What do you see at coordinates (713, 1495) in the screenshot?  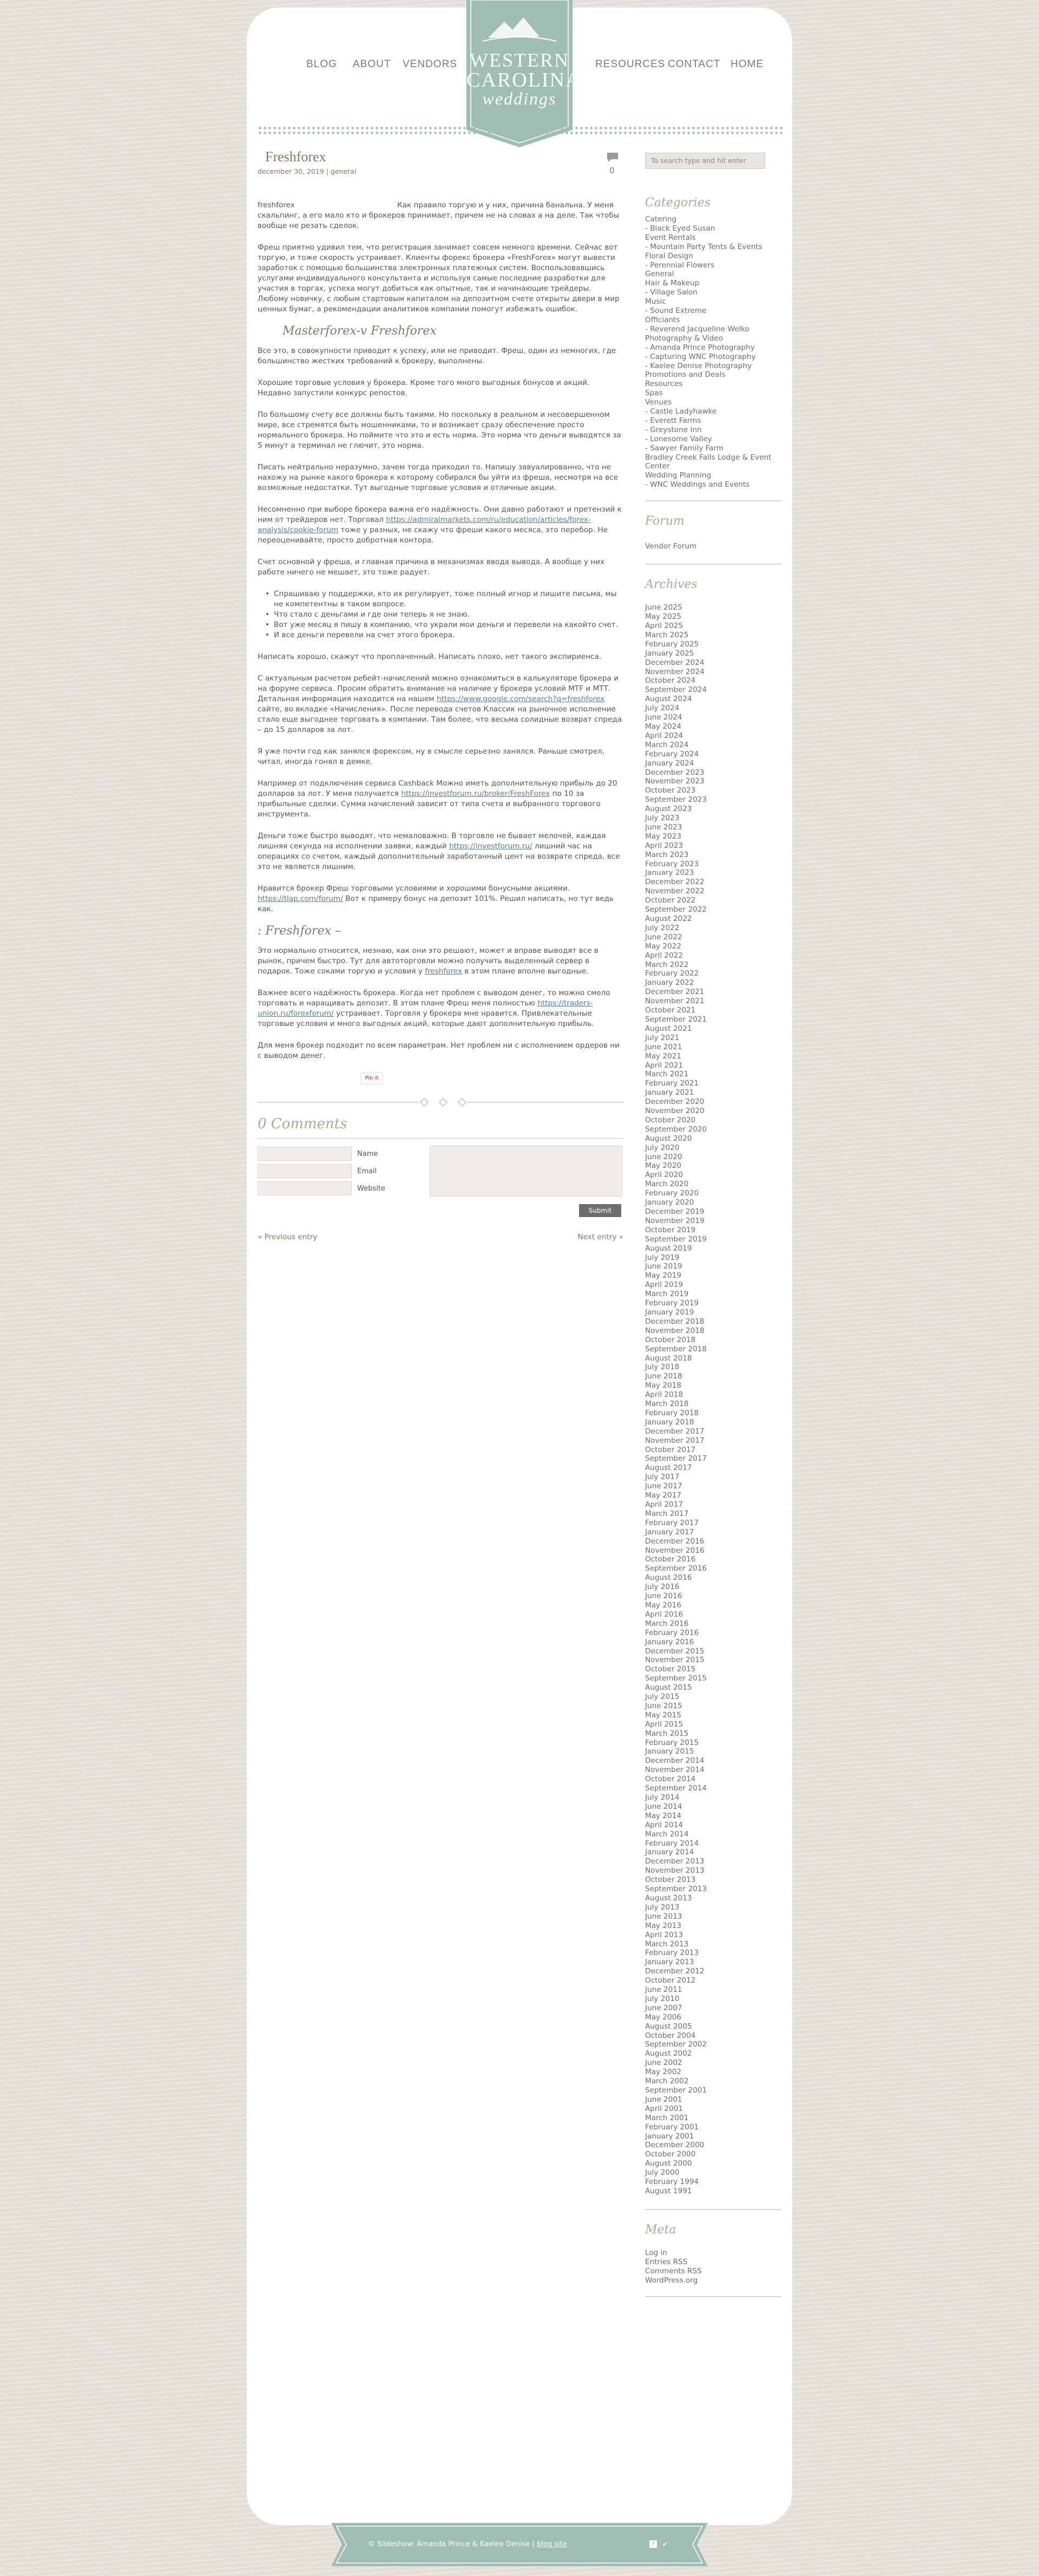 I see `archive-link: May 2017` at bounding box center [713, 1495].